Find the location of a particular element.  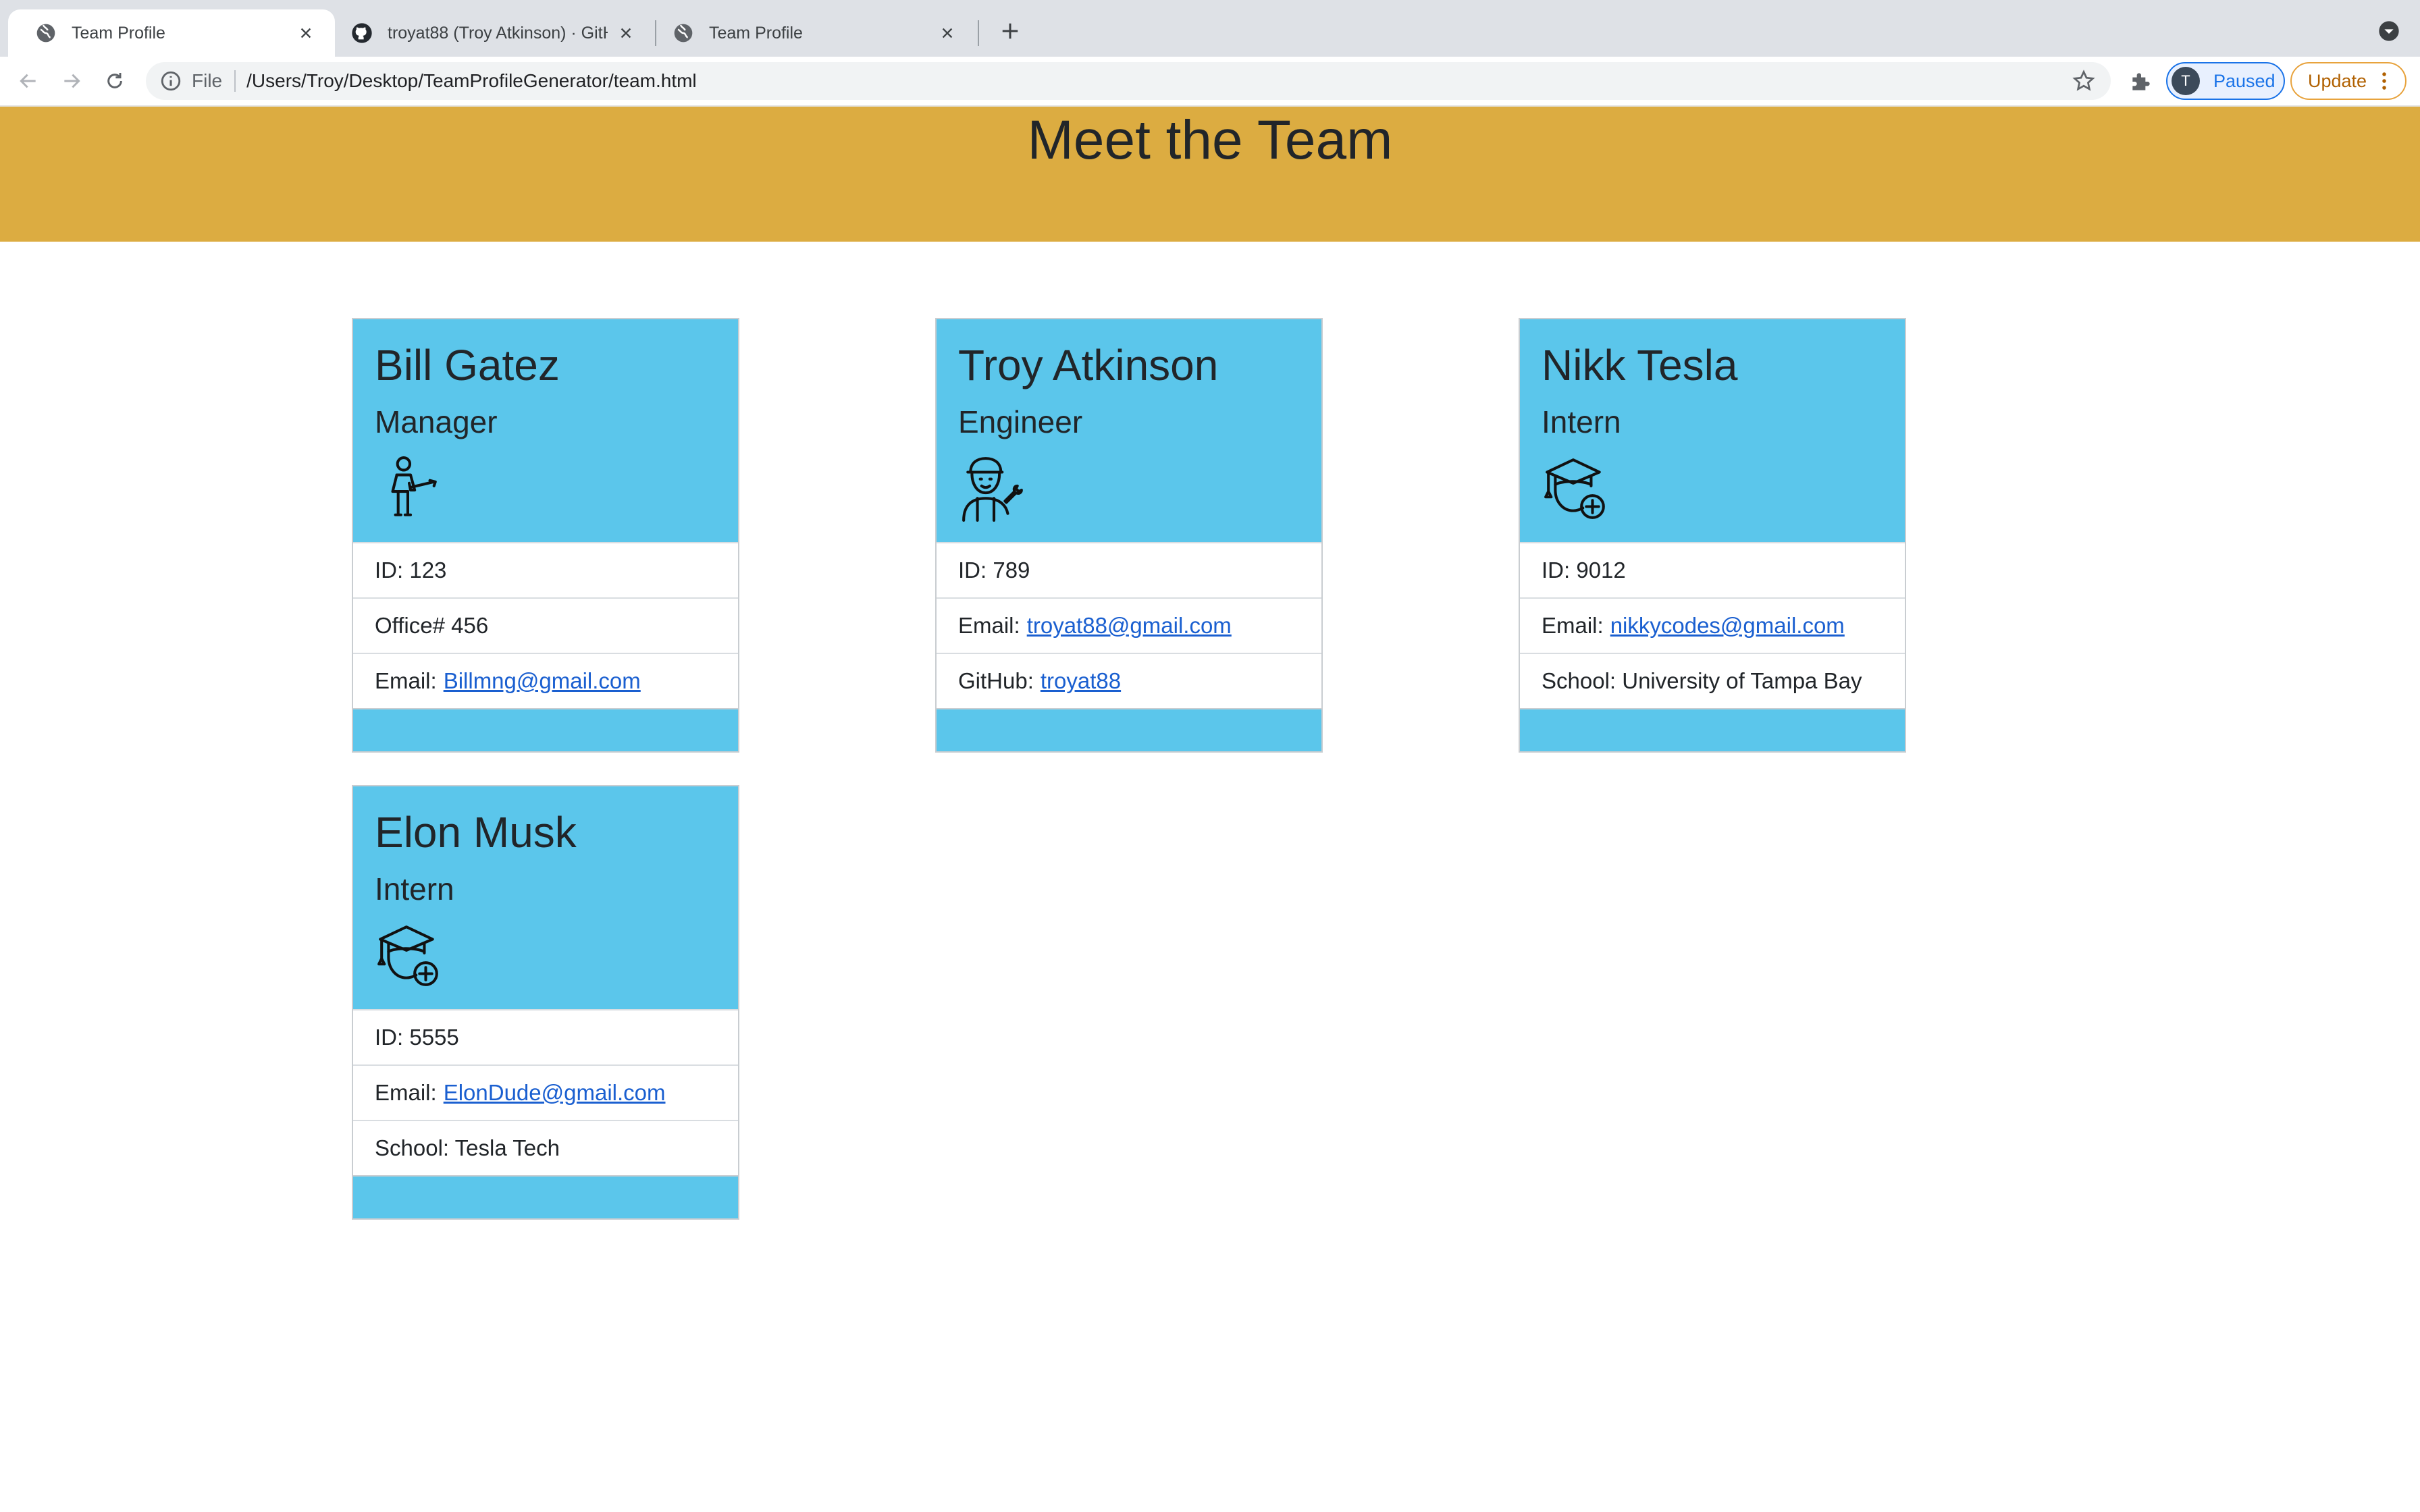

reload-button is located at coordinates (114, 81).